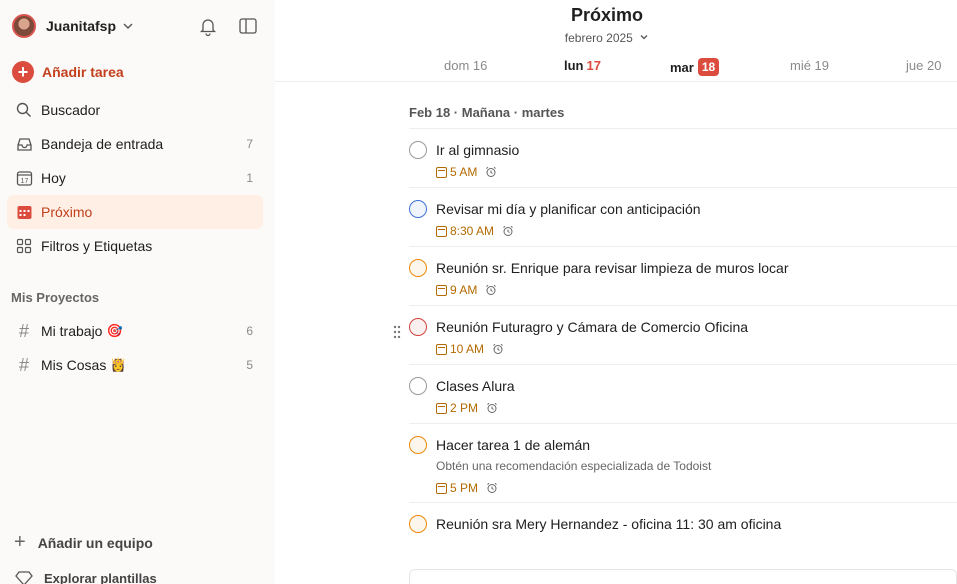 This screenshot has height=584, width=957. What do you see at coordinates (135, 365) in the screenshot?
I see `project-item-mis-cosas: # Mis Cosas 👸 5` at bounding box center [135, 365].